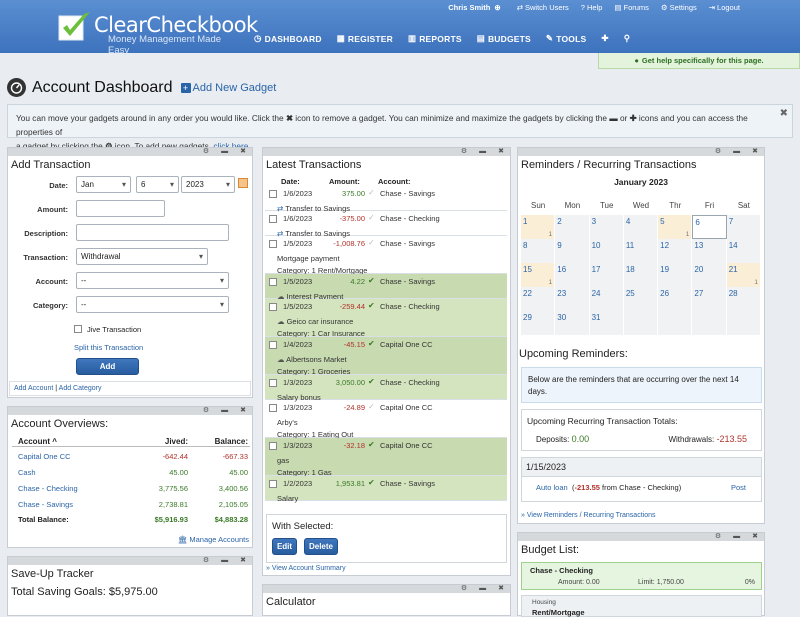 The height and width of the screenshot is (617, 800). What do you see at coordinates (572, 251) in the screenshot?
I see `calendar-day: 9` at bounding box center [572, 251].